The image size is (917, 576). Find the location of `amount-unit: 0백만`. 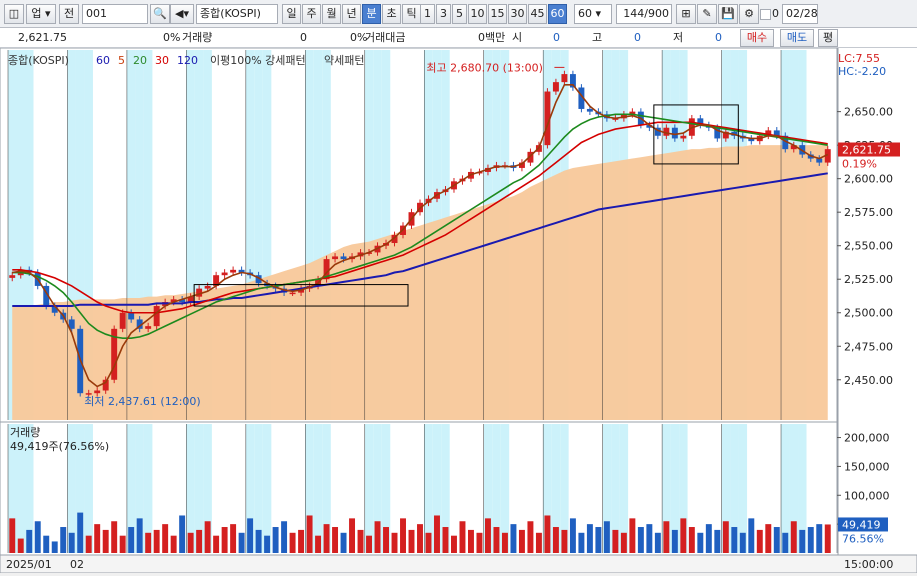

amount-unit: 0백만 is located at coordinates (492, 37).